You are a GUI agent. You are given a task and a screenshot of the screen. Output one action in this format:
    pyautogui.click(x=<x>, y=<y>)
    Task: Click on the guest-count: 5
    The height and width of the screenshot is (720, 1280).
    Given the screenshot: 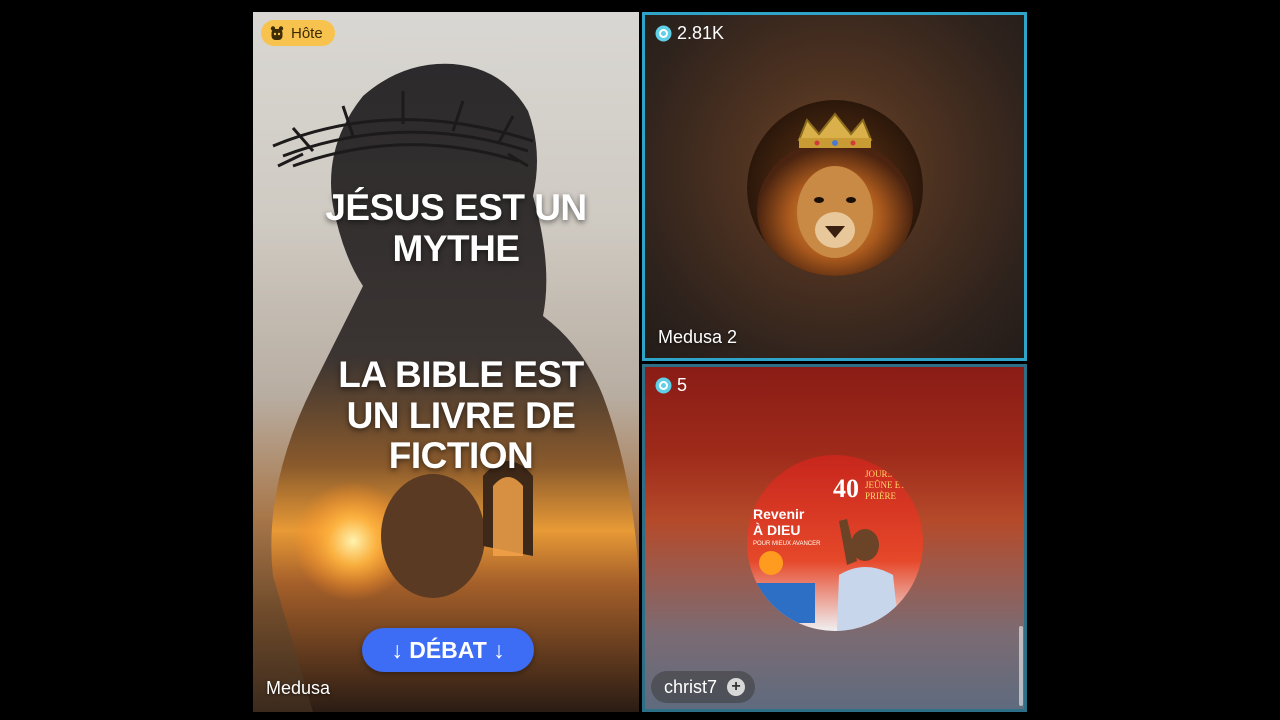 What is the action you would take?
    pyautogui.click(x=682, y=385)
    